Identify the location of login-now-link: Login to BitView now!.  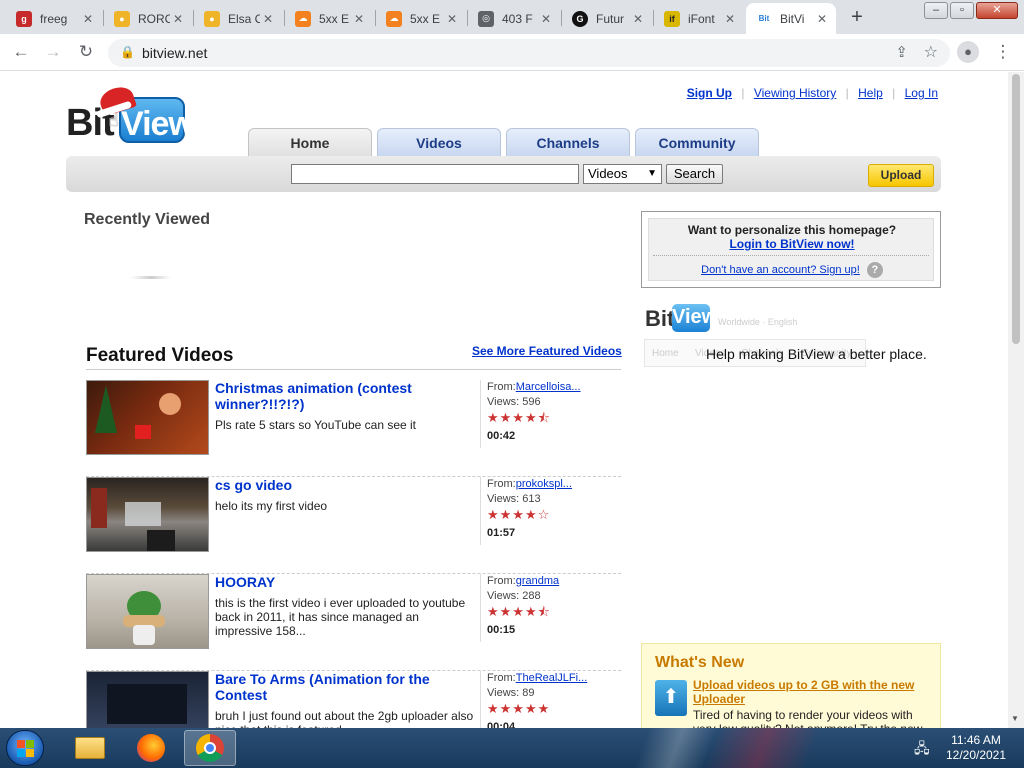
(791, 244).